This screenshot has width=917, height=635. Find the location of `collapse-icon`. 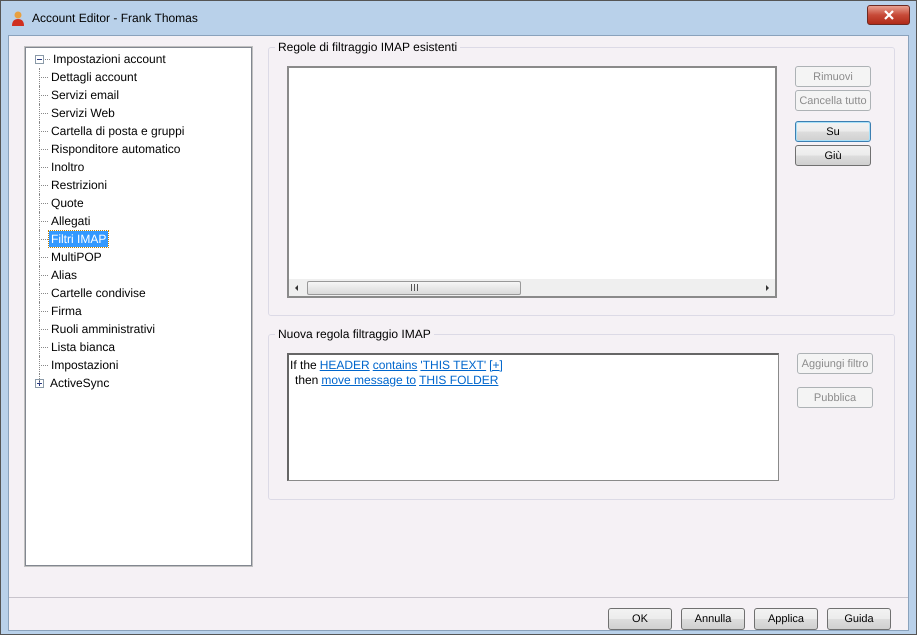

collapse-icon is located at coordinates (39, 59).